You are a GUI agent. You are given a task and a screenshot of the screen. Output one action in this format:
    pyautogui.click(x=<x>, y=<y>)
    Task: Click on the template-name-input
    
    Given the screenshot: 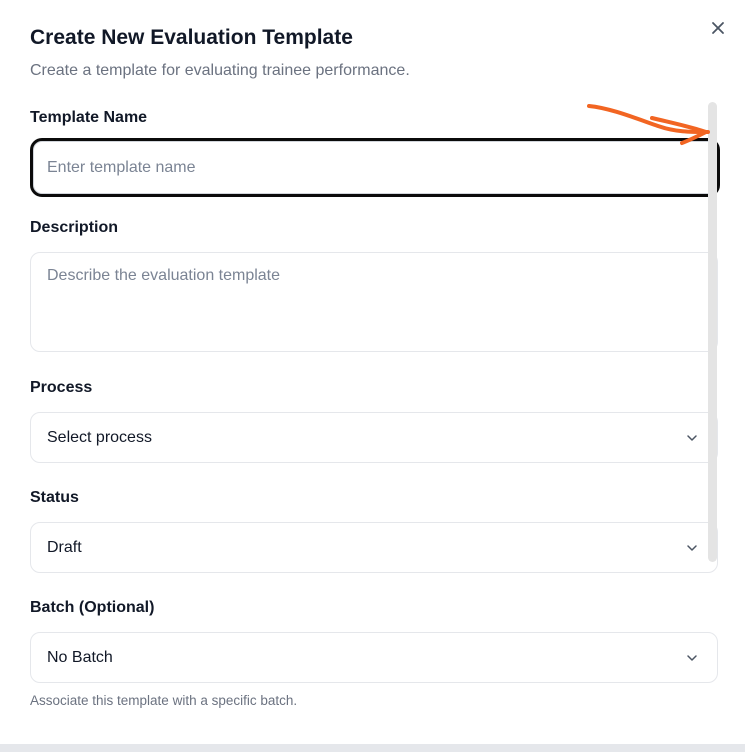 What is the action you would take?
    pyautogui.click(x=375, y=167)
    